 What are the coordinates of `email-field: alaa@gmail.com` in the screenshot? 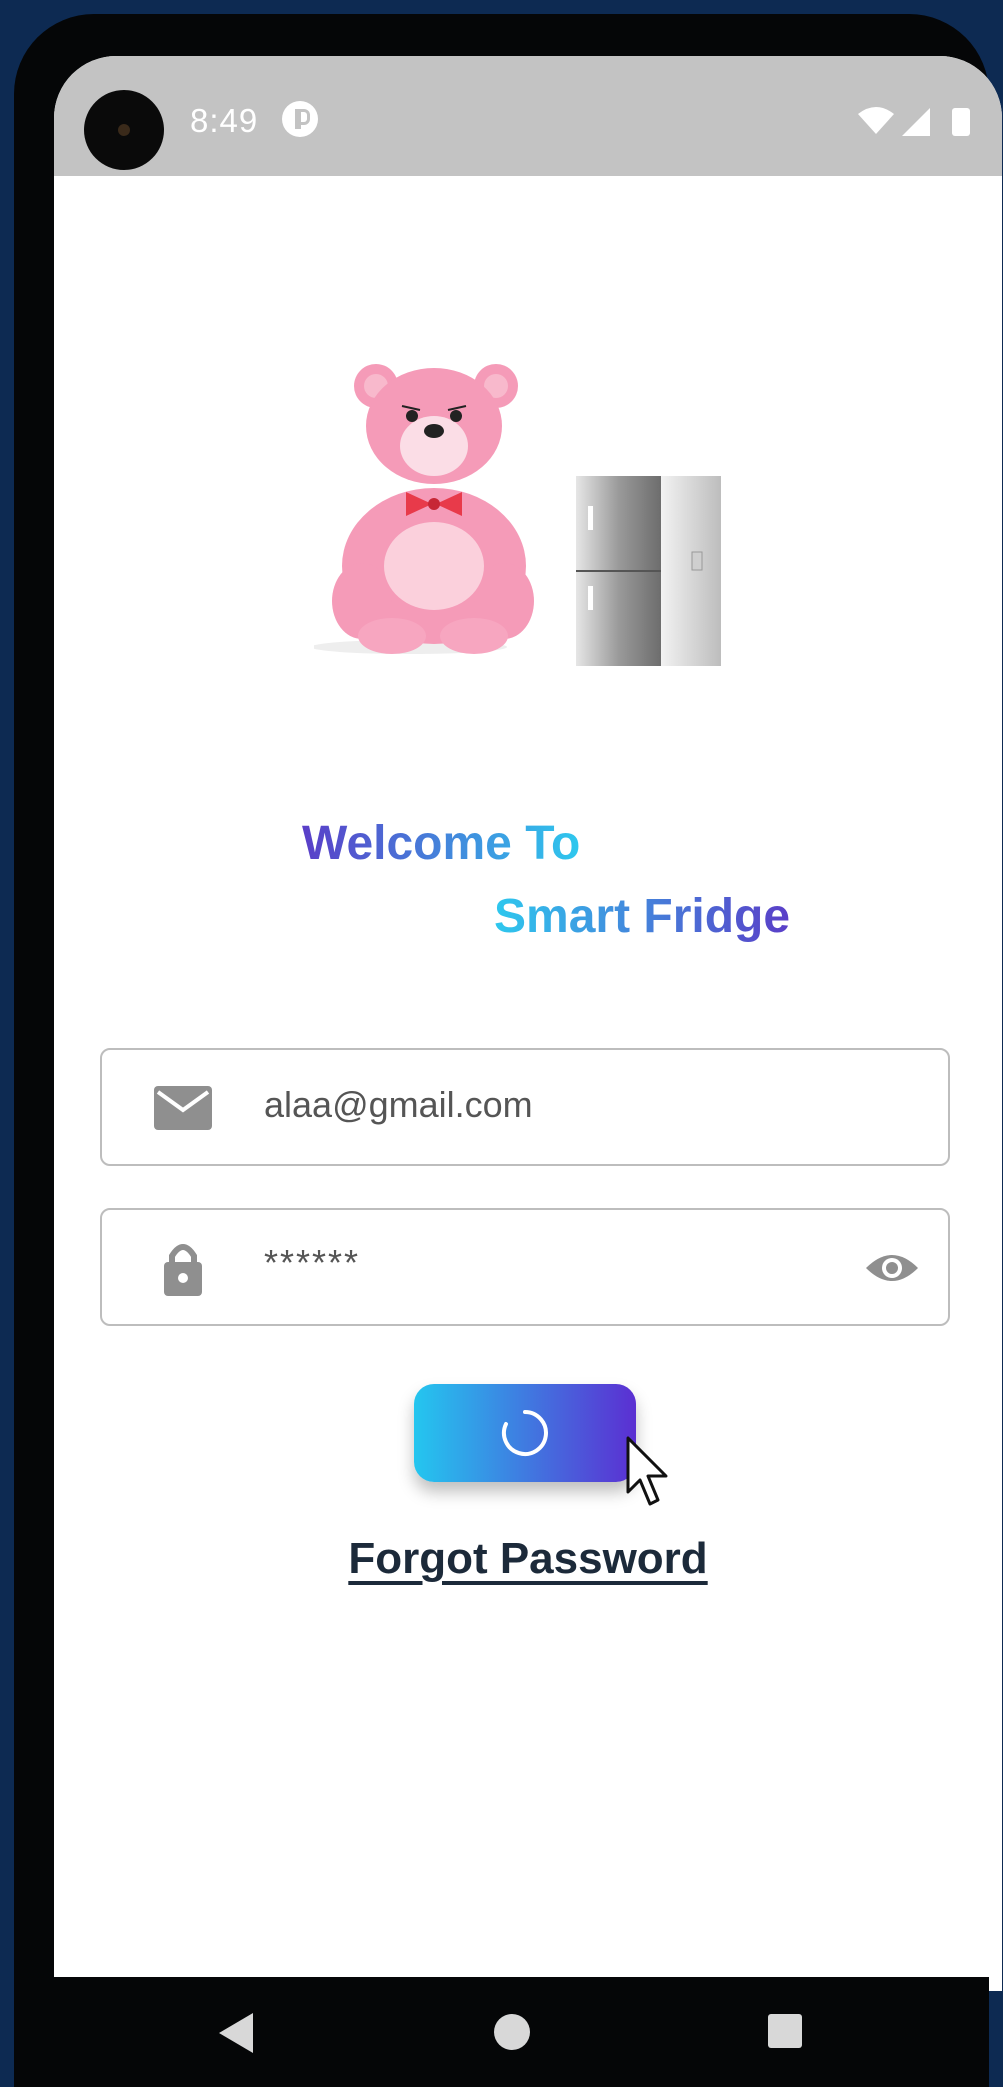 It's located at (525, 1107).